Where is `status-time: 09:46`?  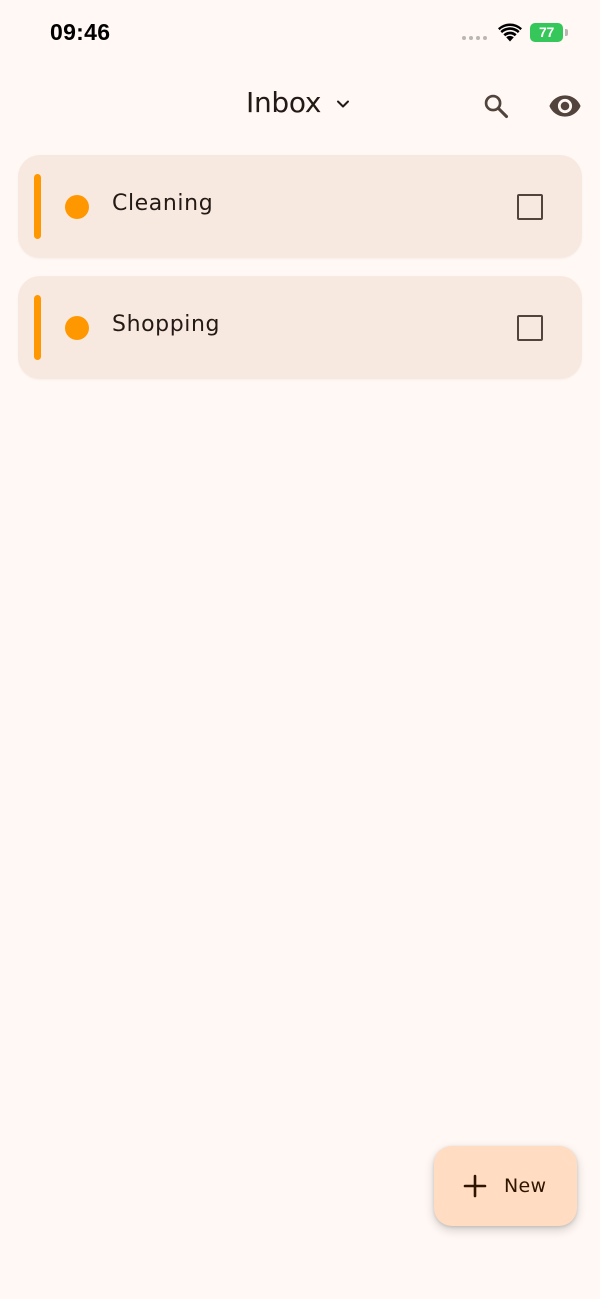
status-time: 09:46 is located at coordinates (80, 32).